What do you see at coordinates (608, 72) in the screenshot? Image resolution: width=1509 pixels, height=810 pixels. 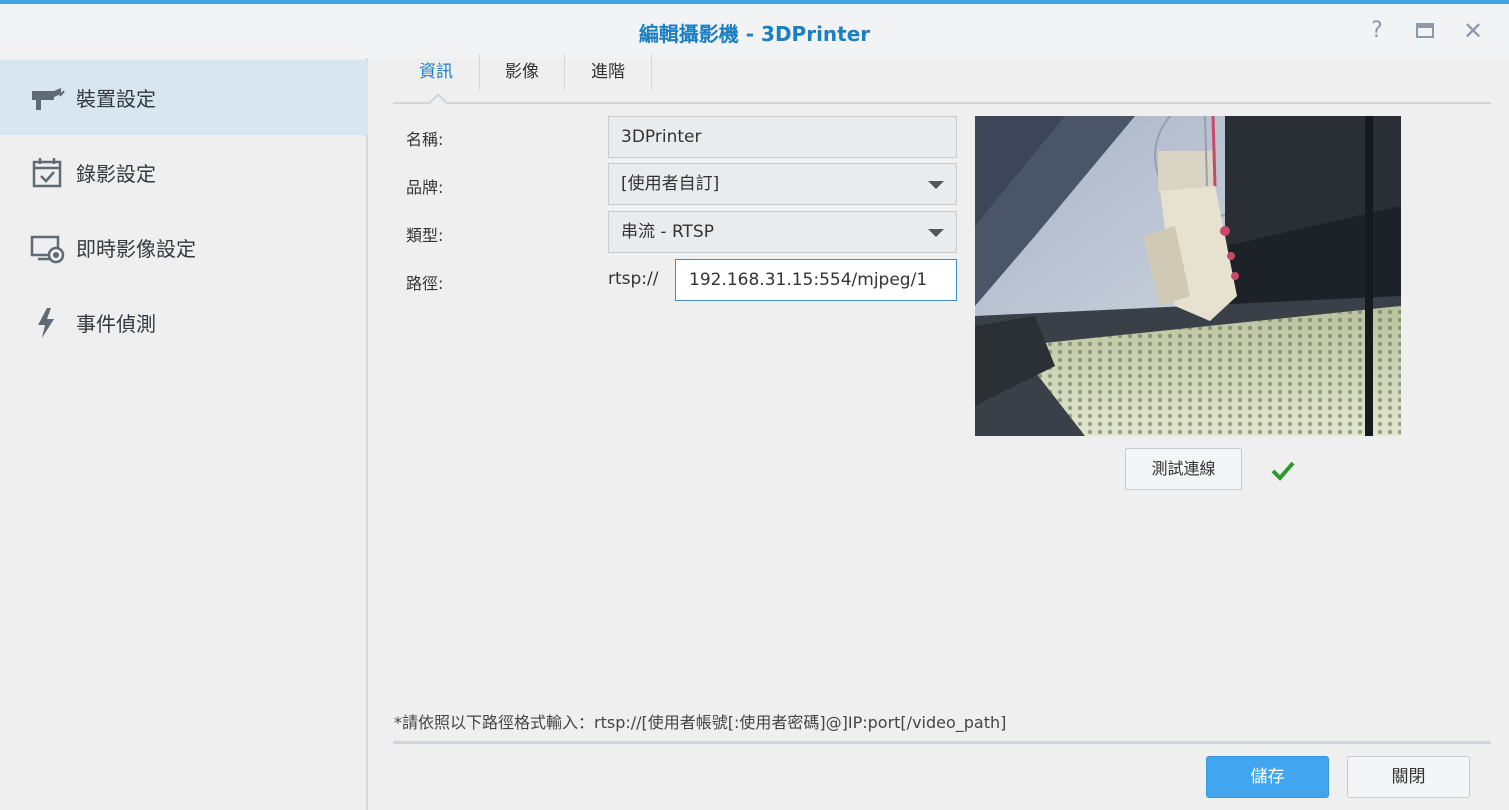 I see `tab-advanced: 進階` at bounding box center [608, 72].